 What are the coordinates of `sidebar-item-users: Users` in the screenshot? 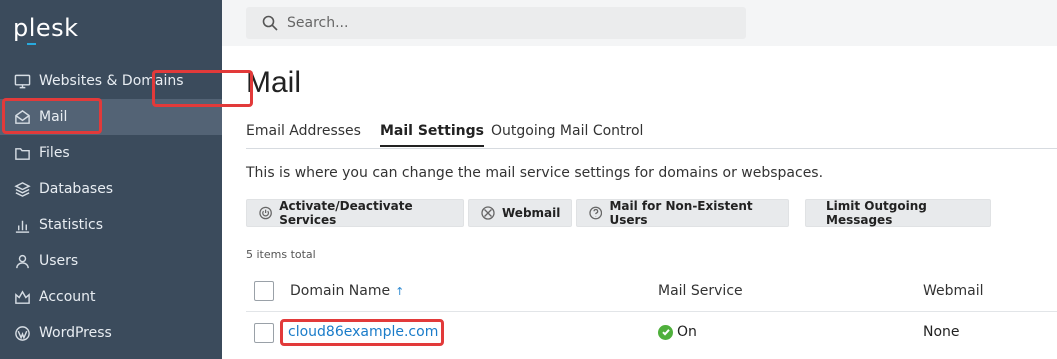 It's located at (111, 261).